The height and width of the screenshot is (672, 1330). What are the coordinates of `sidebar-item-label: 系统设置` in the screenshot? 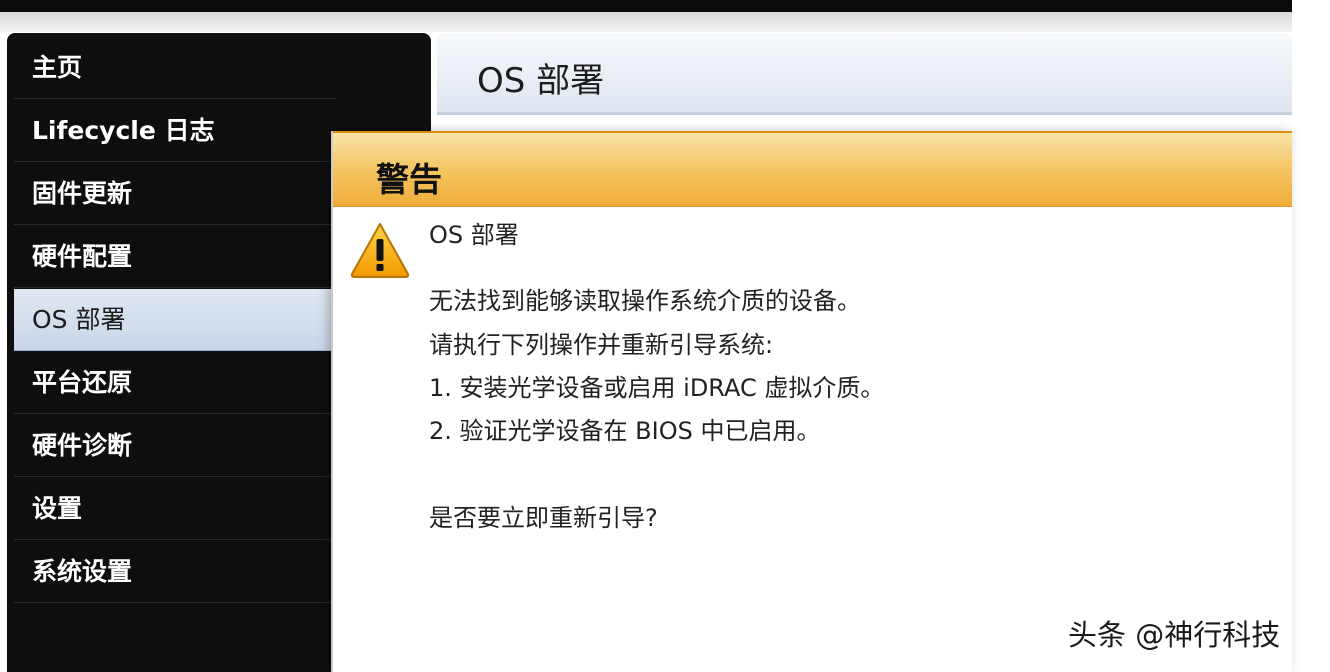 It's located at (82, 571).